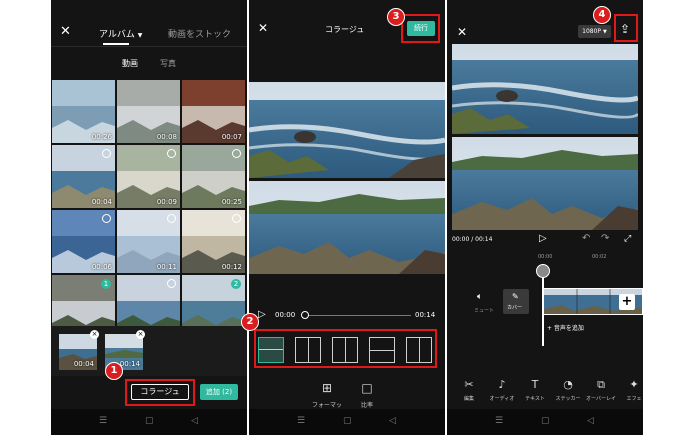 This screenshot has height=435, width=700. I want to click on toolbar-item: ✂ 編集, so click(469, 390).